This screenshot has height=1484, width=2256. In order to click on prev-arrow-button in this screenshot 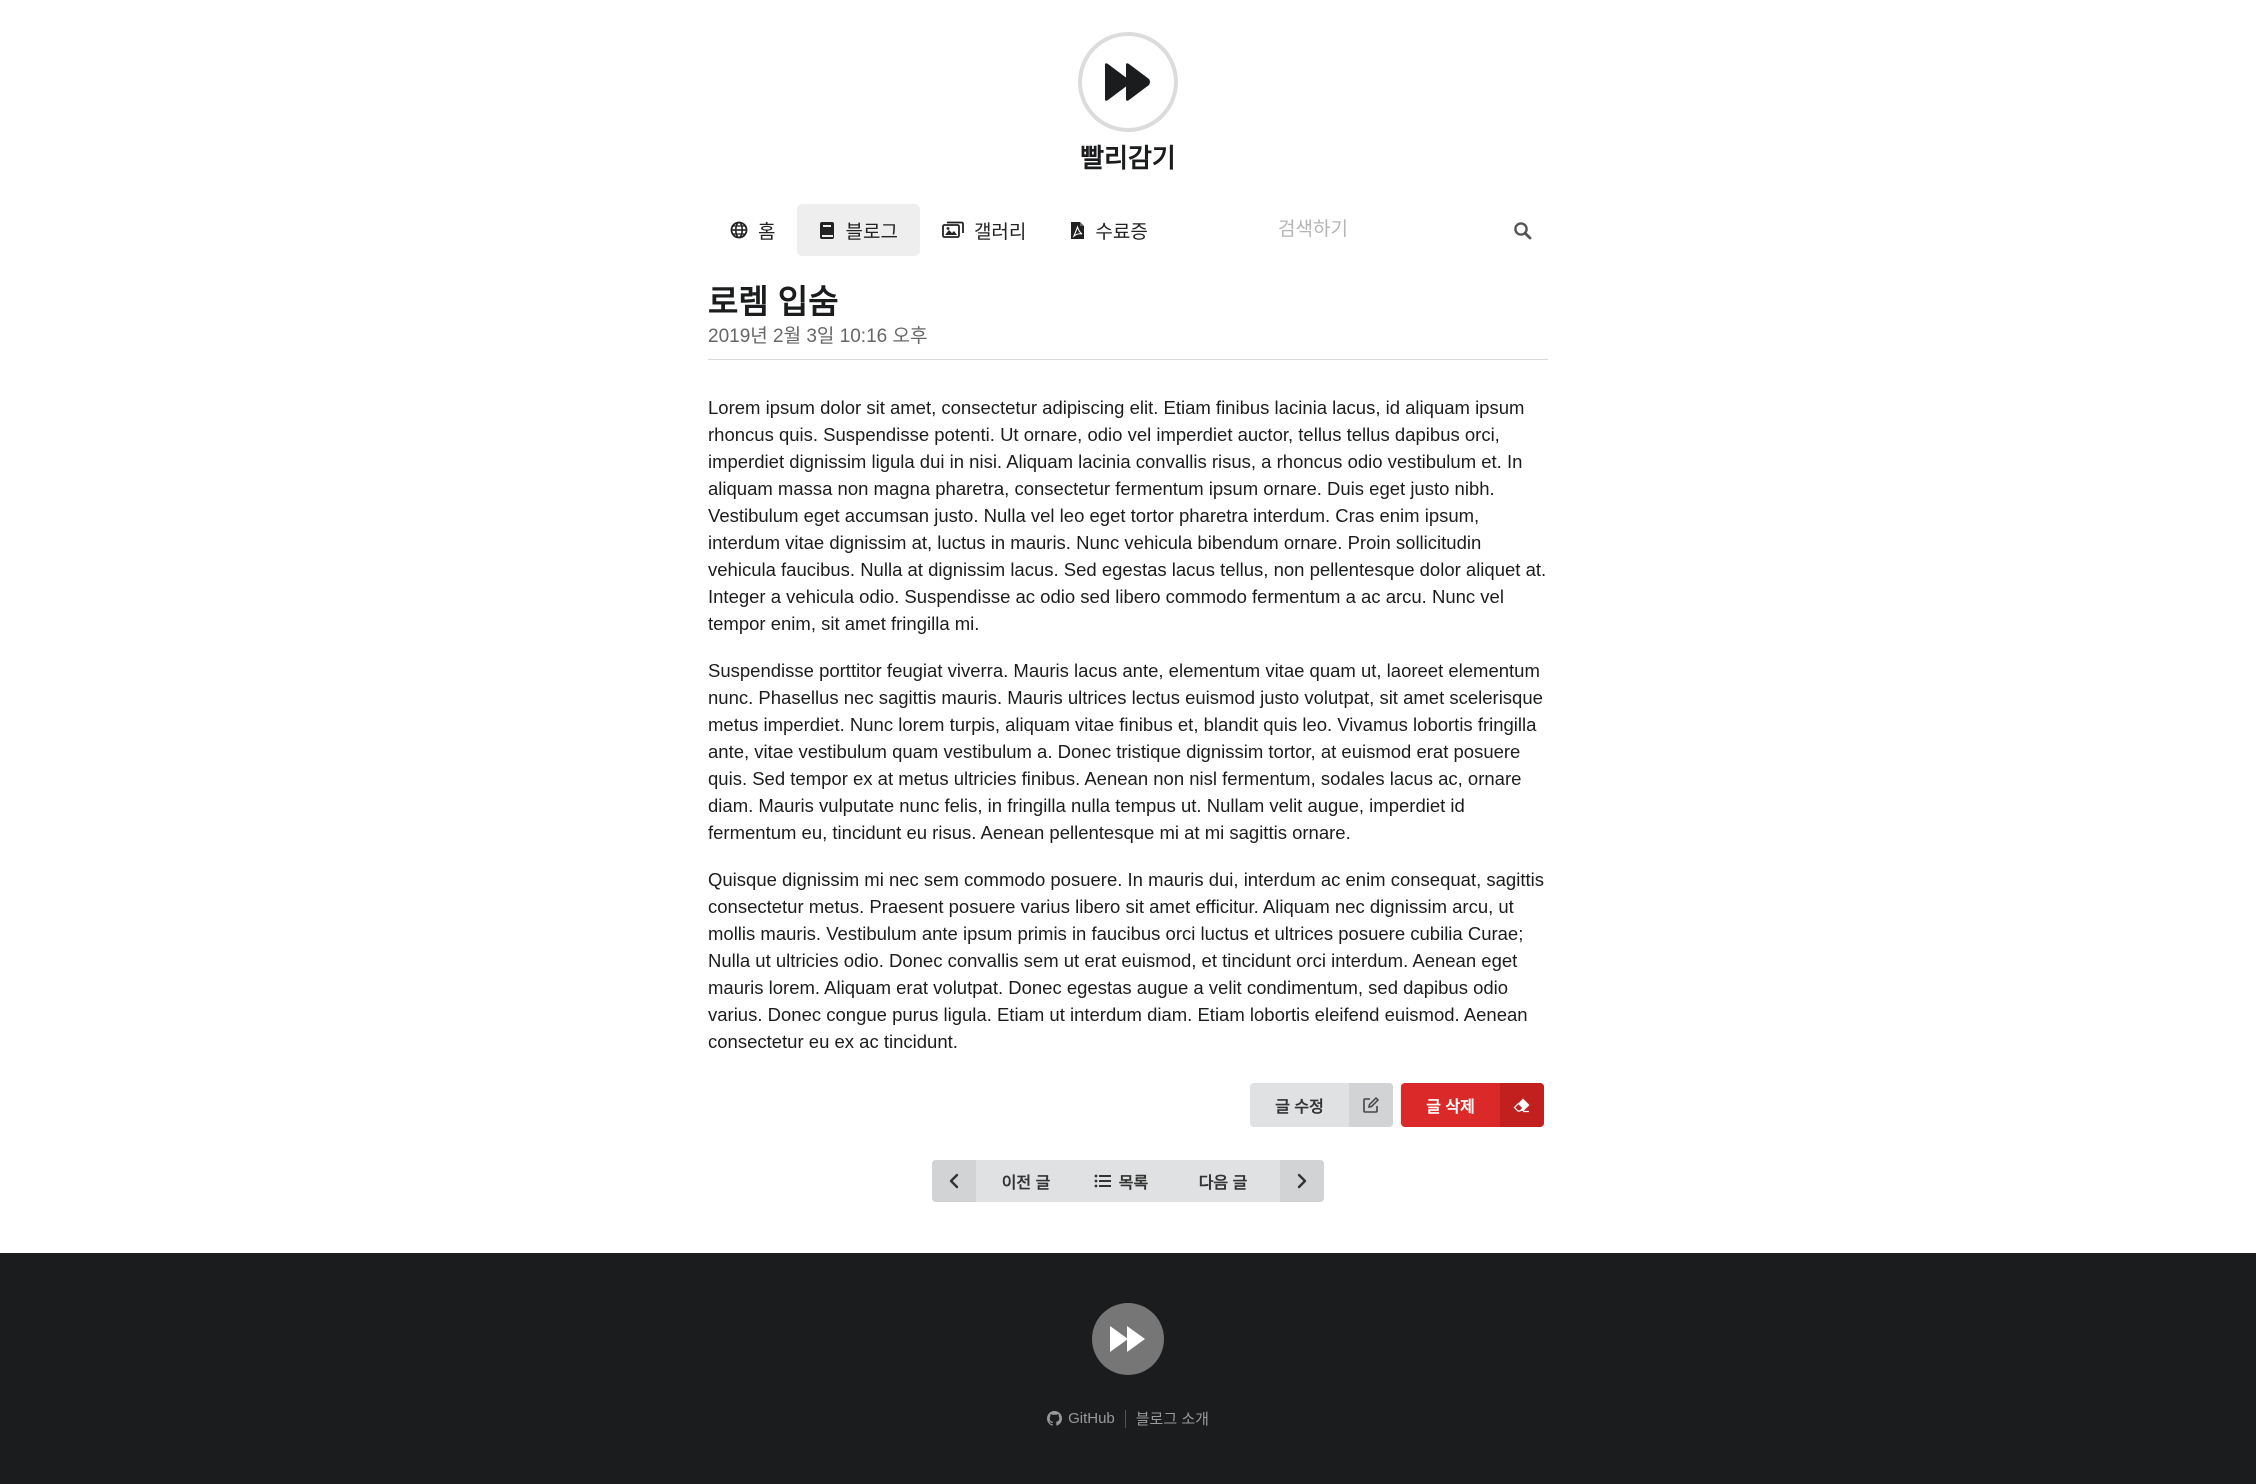, I will do `click(954, 1181)`.